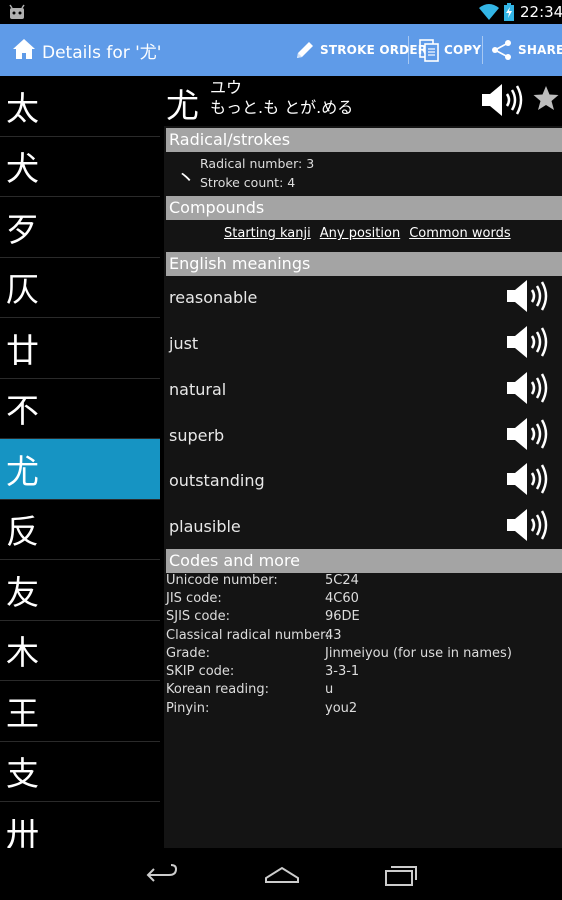 This screenshot has width=562, height=900. I want to click on list-item: 仄, so click(80, 288).